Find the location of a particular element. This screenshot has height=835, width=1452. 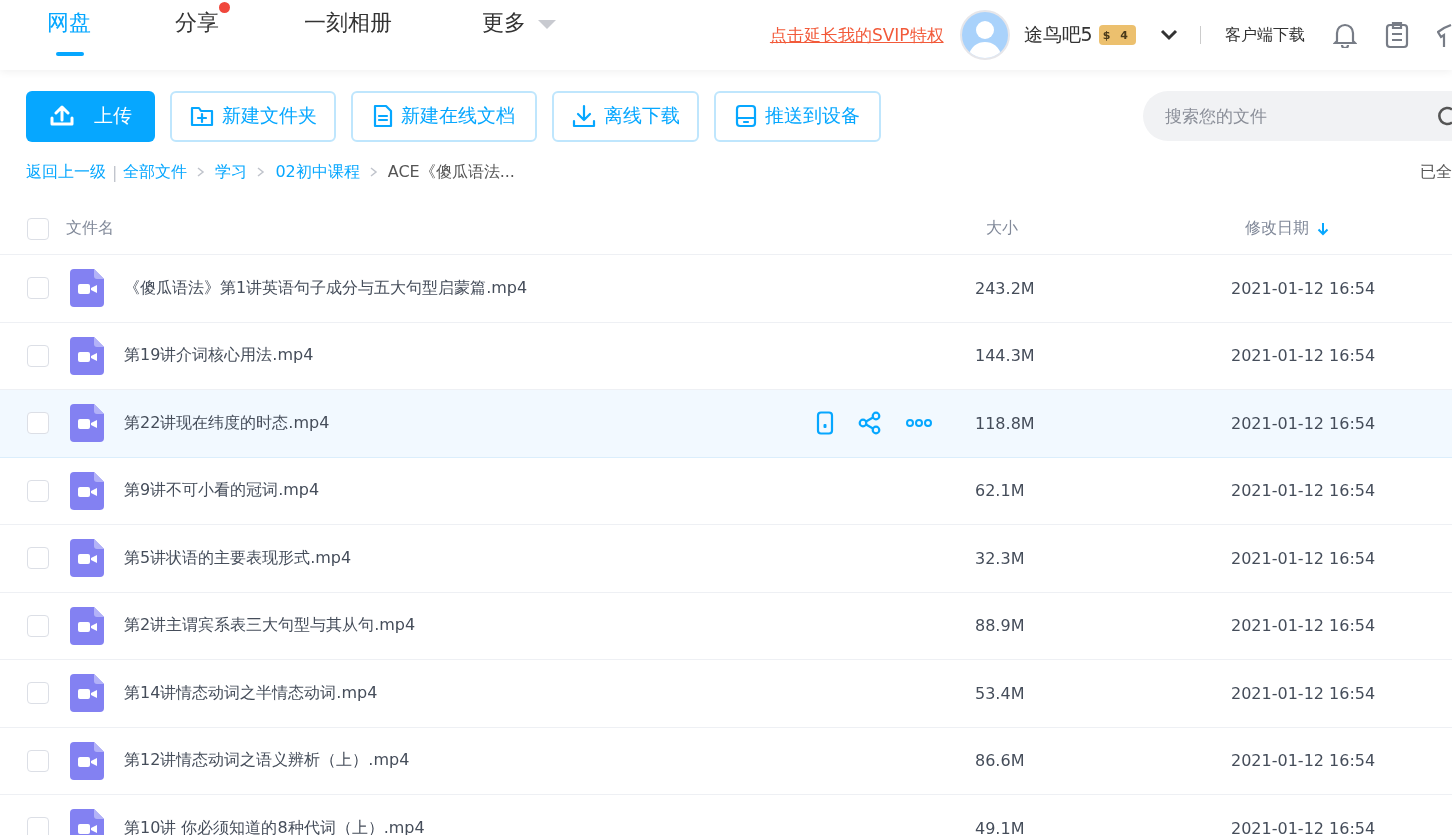

file-name: 第19讲介词核心用法.mp4 is located at coordinates (219, 356).